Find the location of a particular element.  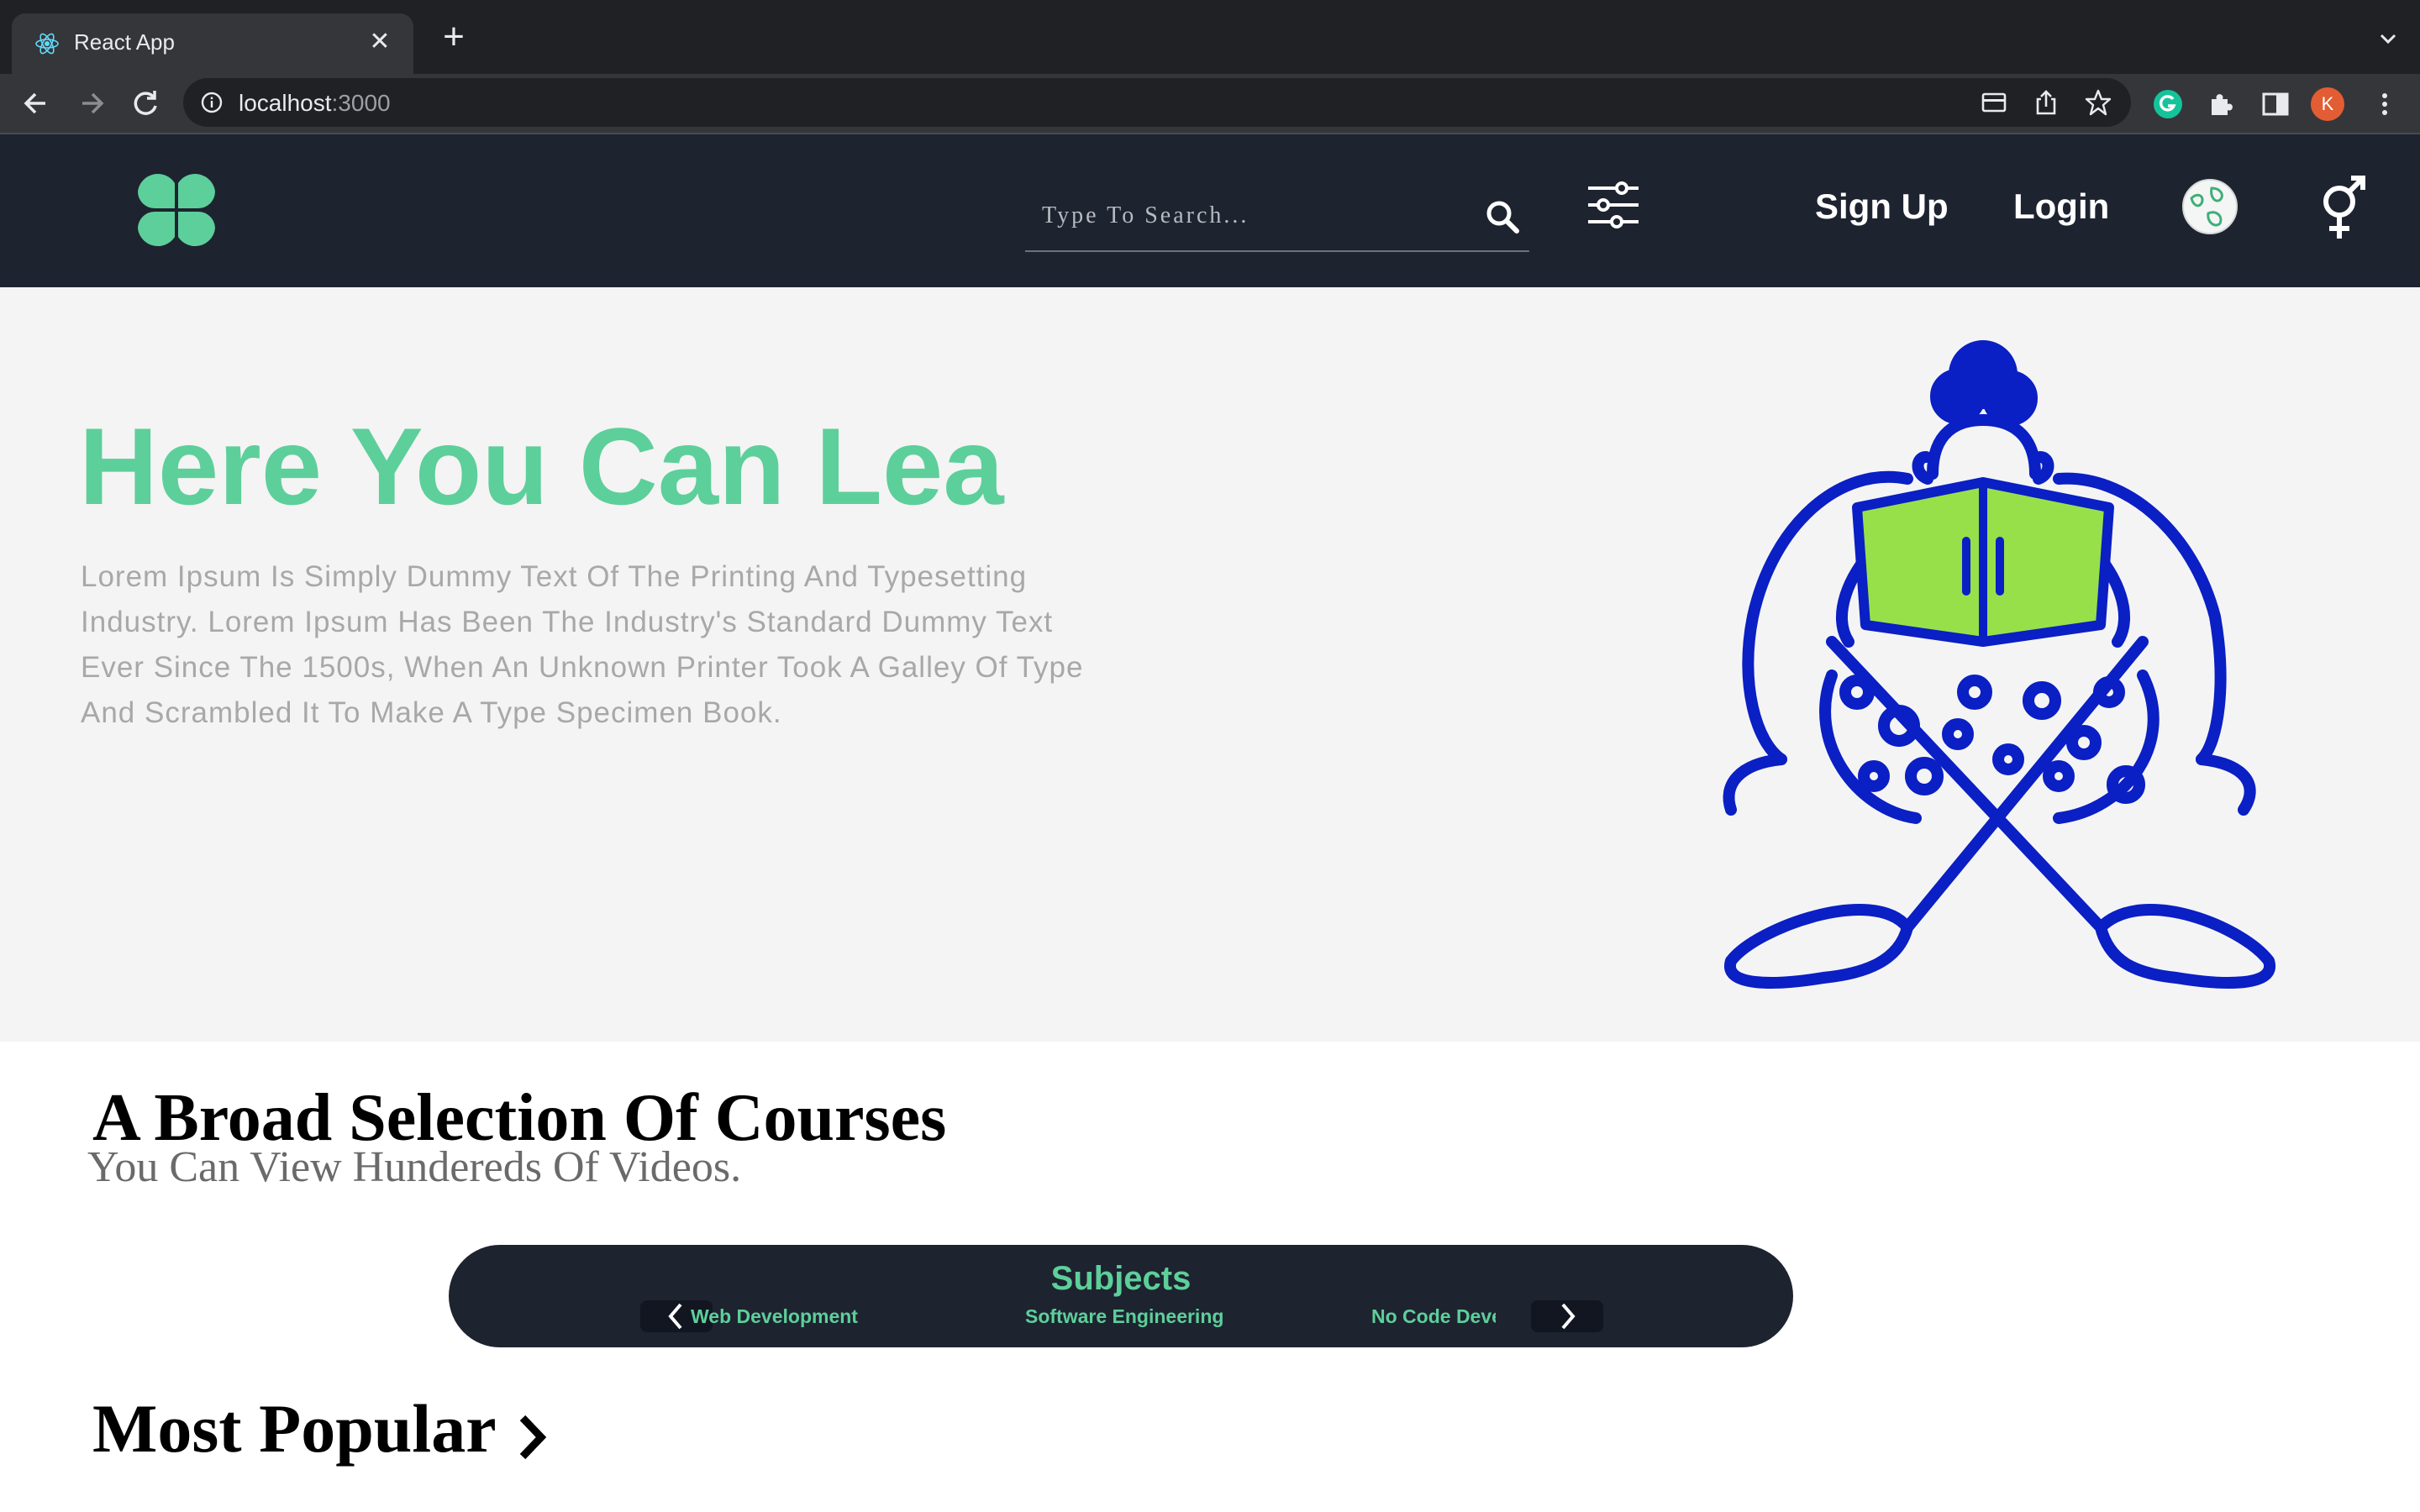

info-icon is located at coordinates (212, 102).